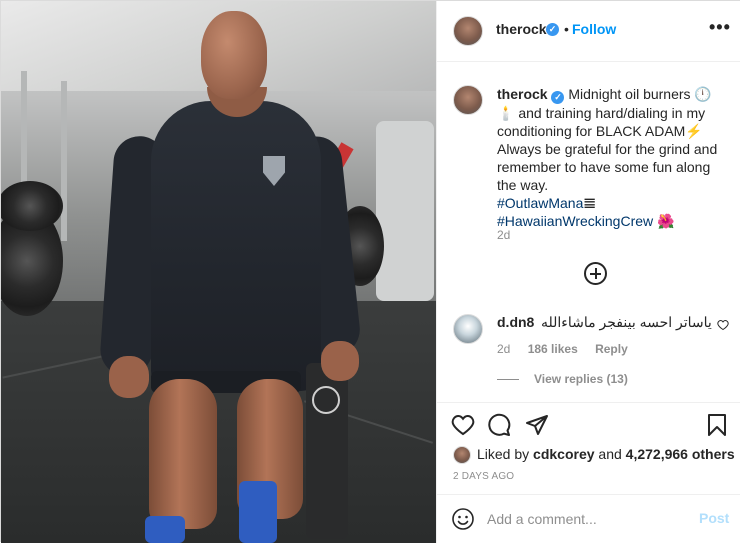 The image size is (740, 543). I want to click on right-hand, so click(340, 361).